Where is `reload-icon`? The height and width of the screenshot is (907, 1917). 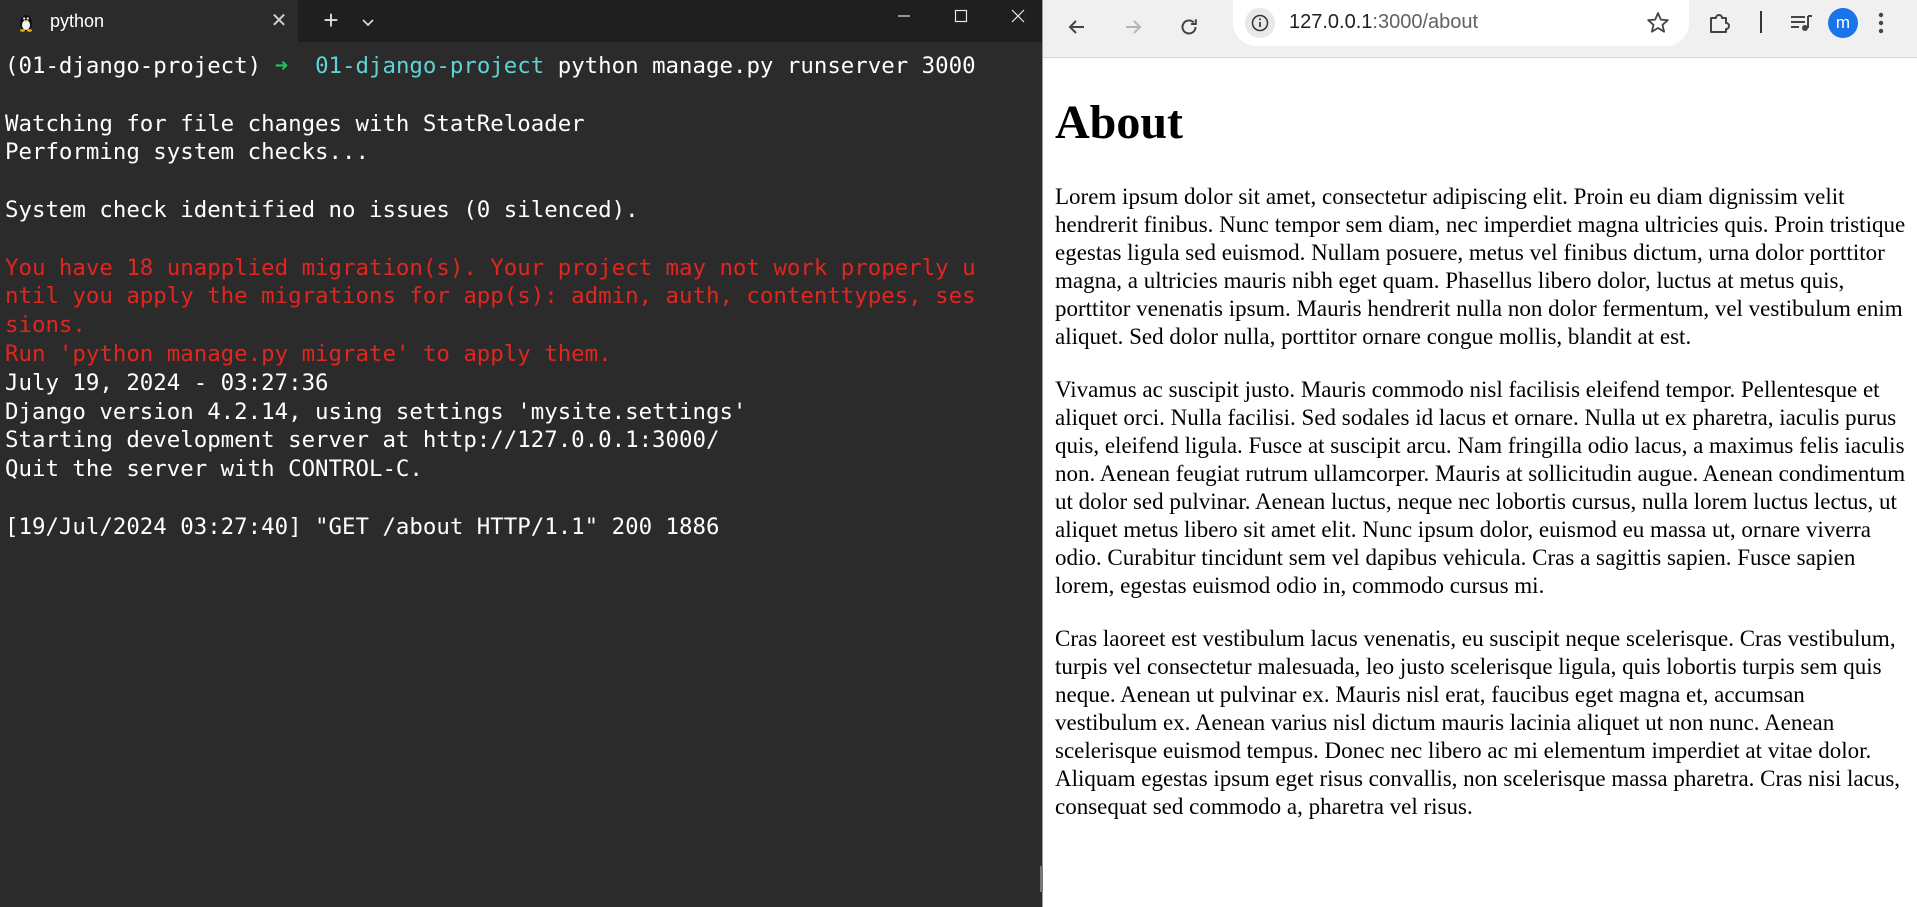
reload-icon is located at coordinates (1189, 27).